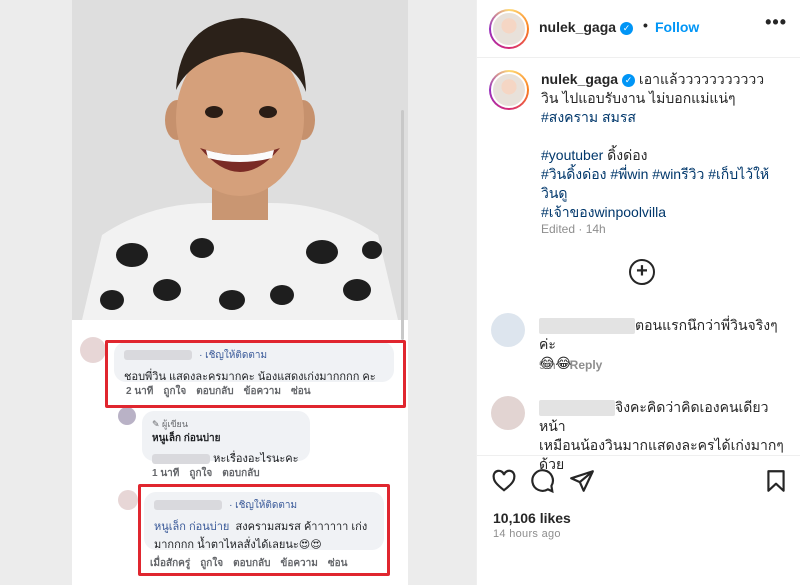 Image resolution: width=800 pixels, height=585 pixels. What do you see at coordinates (573, 229) in the screenshot?
I see `edited-timestamp: Edited · 14h` at bounding box center [573, 229].